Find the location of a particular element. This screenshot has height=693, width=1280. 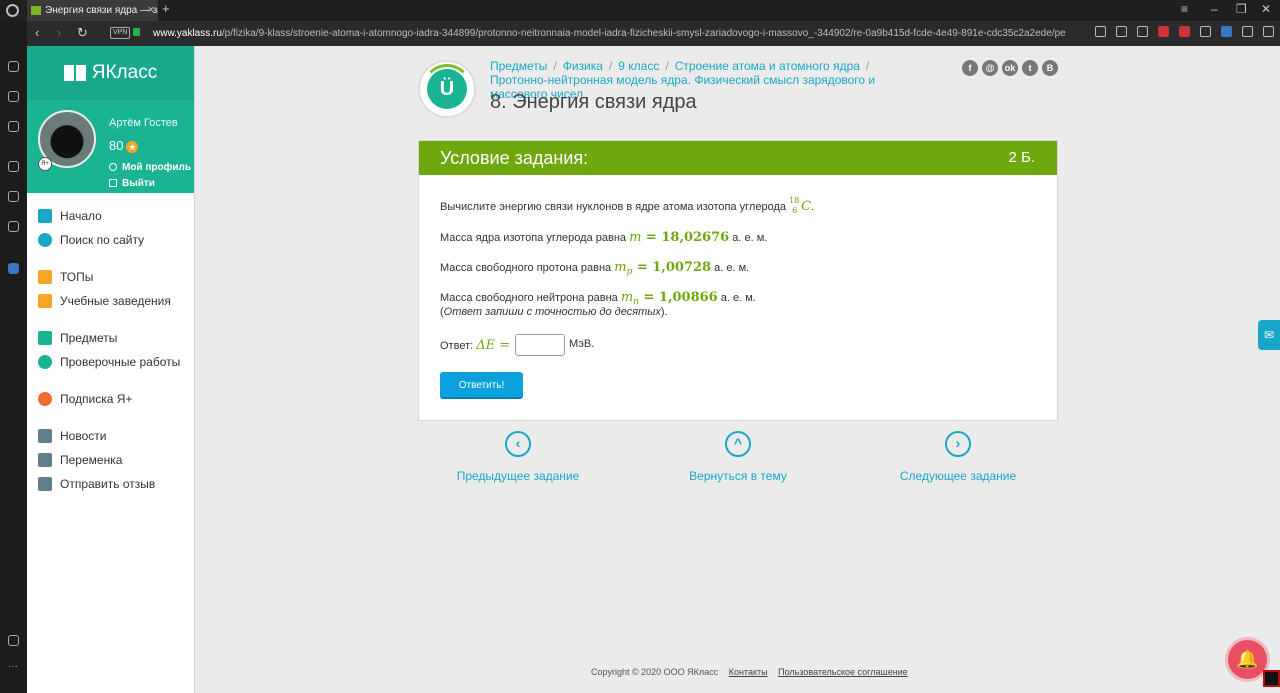

user-name: Артём Гостев is located at coordinates (143, 123).